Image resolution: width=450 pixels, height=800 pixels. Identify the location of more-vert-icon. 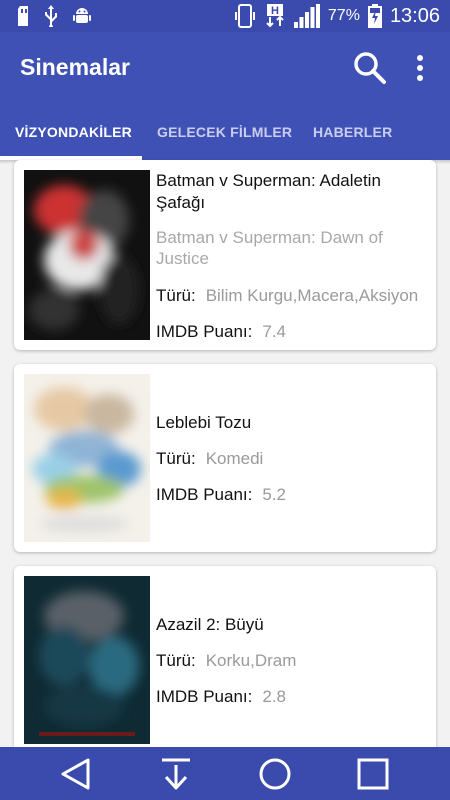
(420, 68).